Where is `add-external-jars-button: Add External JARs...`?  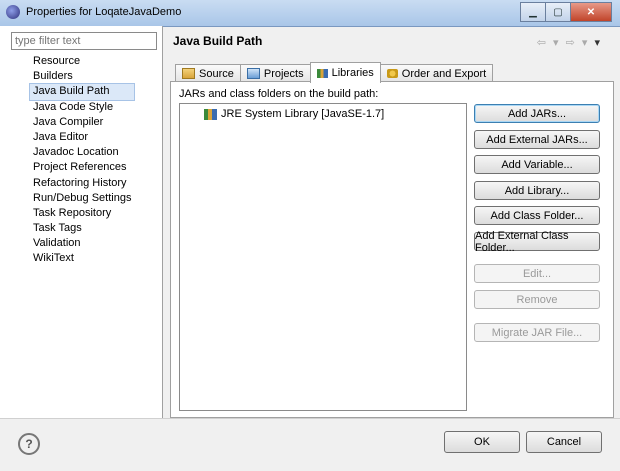
add-external-jars-button: Add External JARs... is located at coordinates (537, 139).